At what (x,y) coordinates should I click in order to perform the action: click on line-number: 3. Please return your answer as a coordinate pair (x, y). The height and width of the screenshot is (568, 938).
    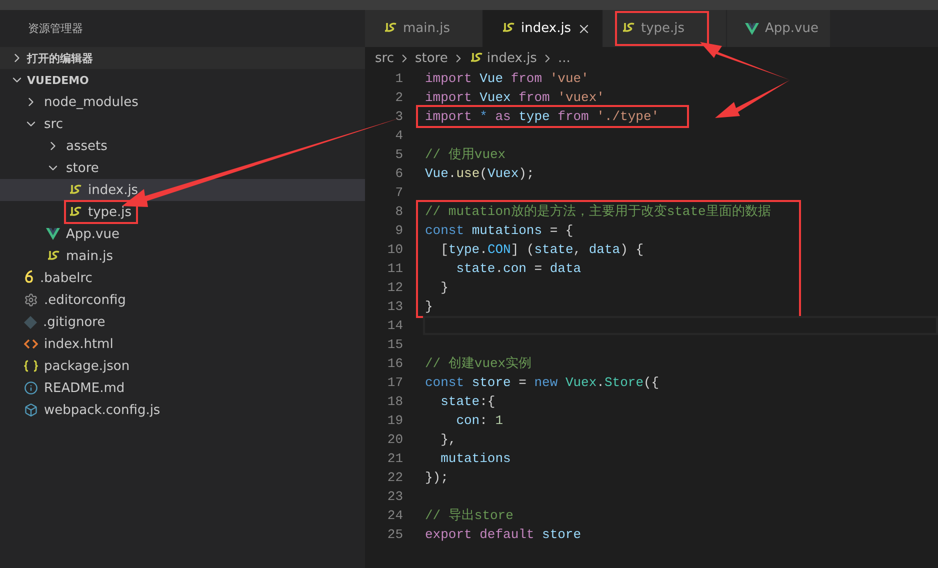
    Looking at the image, I should click on (399, 117).